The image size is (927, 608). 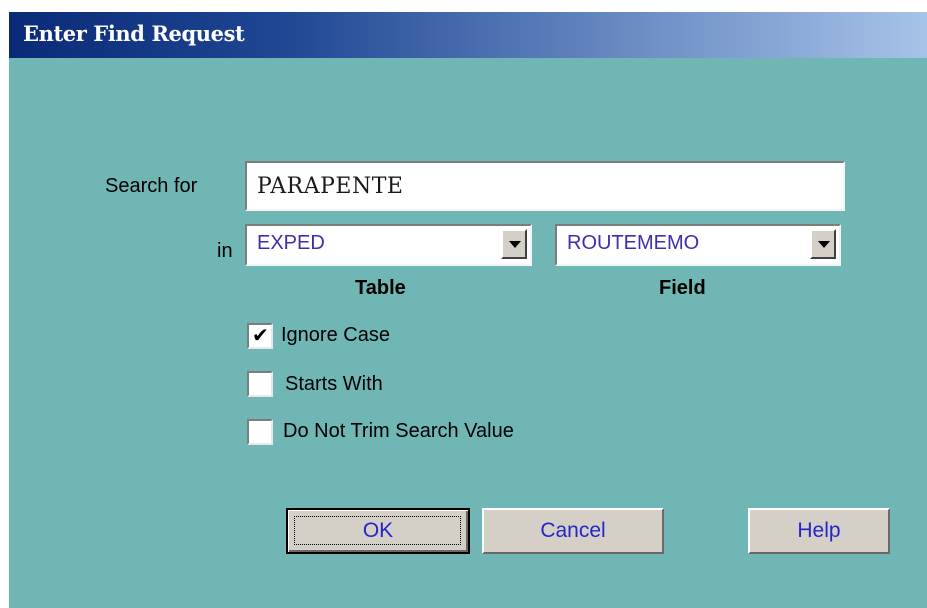 I want to click on search-for-label: Search for, so click(x=151, y=186).